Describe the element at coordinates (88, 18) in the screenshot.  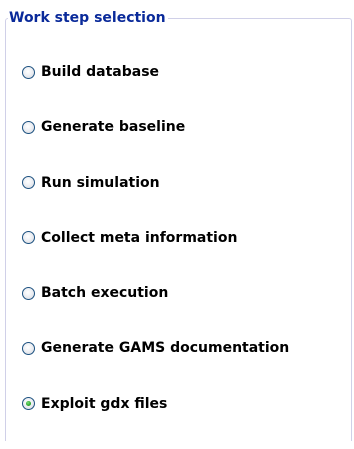
I see `work-step-group-title: Work step selection` at that location.